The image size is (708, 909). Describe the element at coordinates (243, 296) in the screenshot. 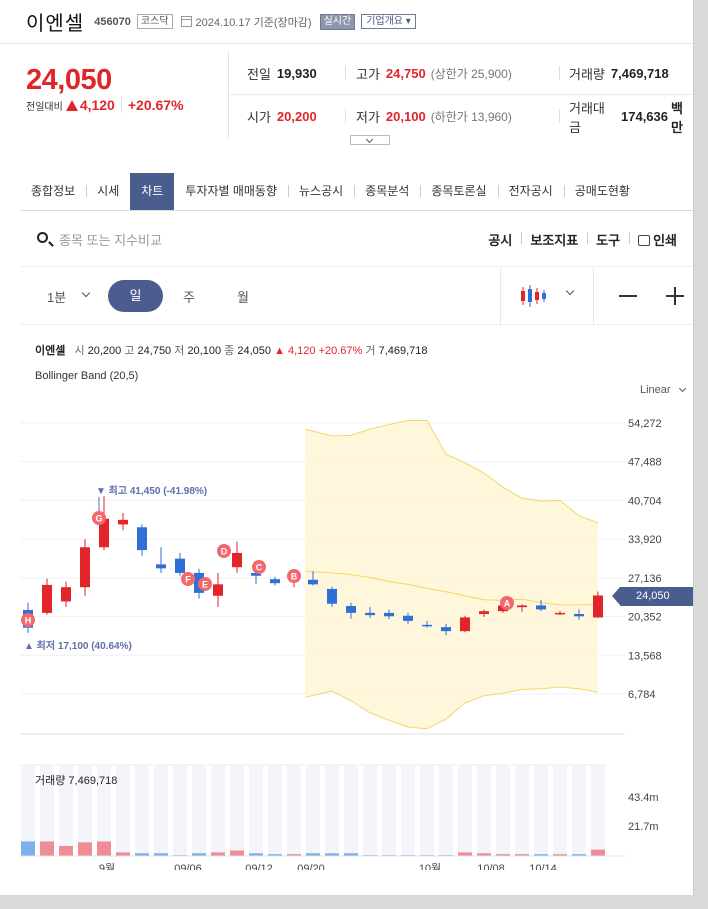

I see `period-month-button: 월` at that location.